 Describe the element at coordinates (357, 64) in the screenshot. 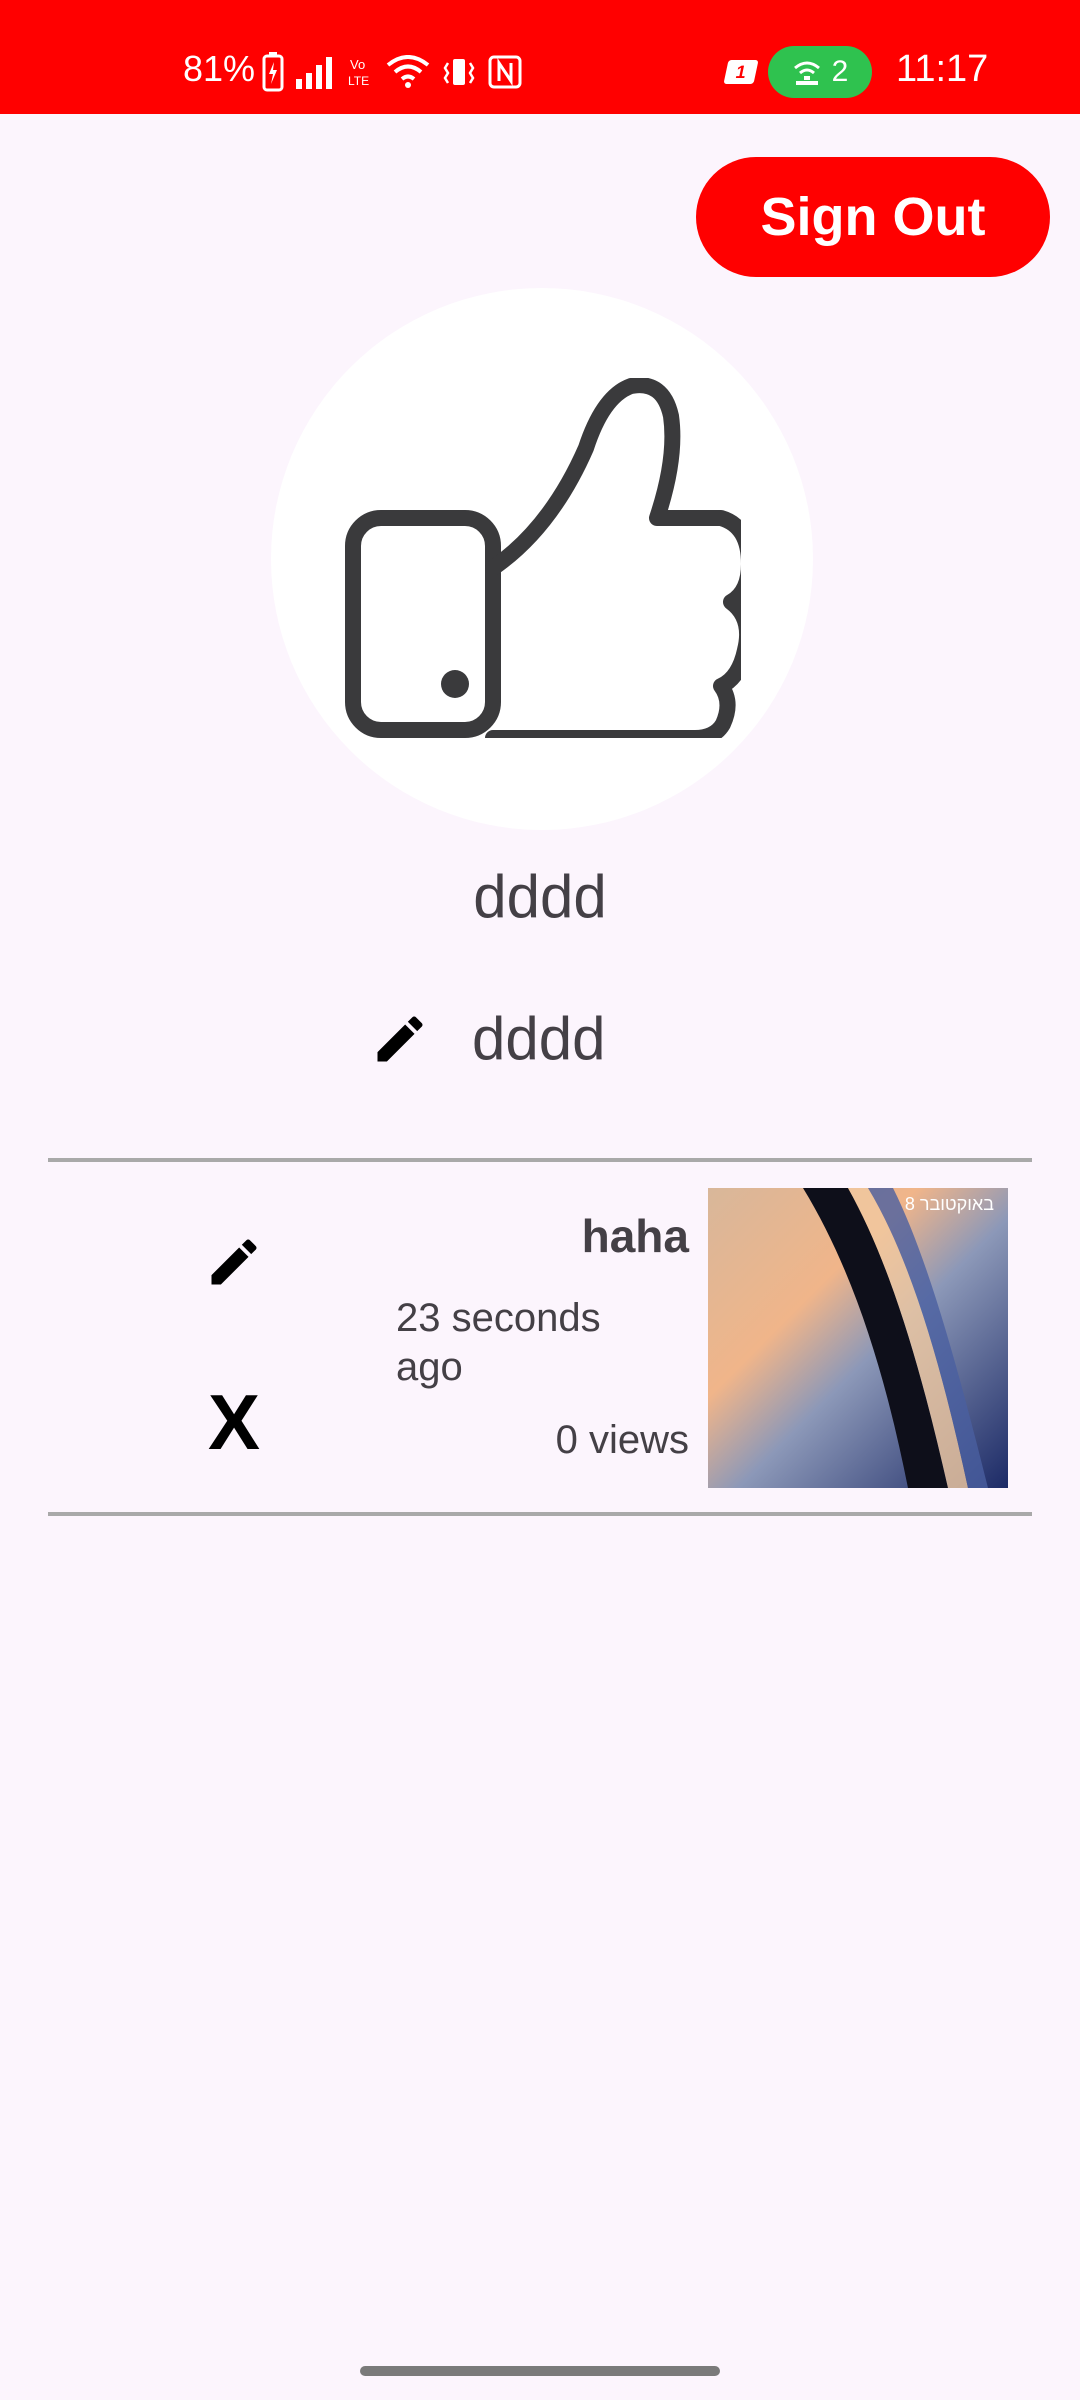

I see `svg-text: Vo` at that location.